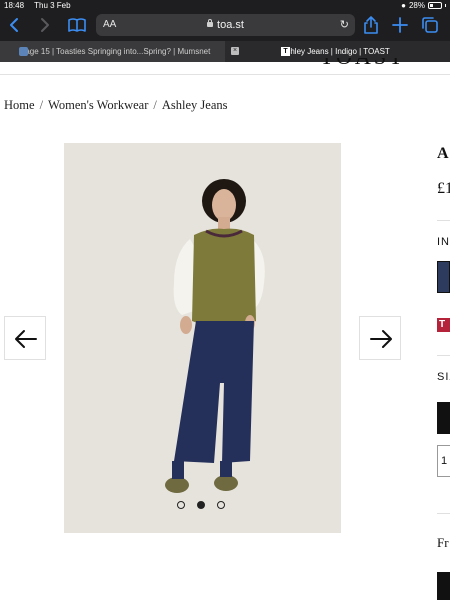 The height and width of the screenshot is (600, 450). I want to click on size-label: SIZ, so click(443, 377).